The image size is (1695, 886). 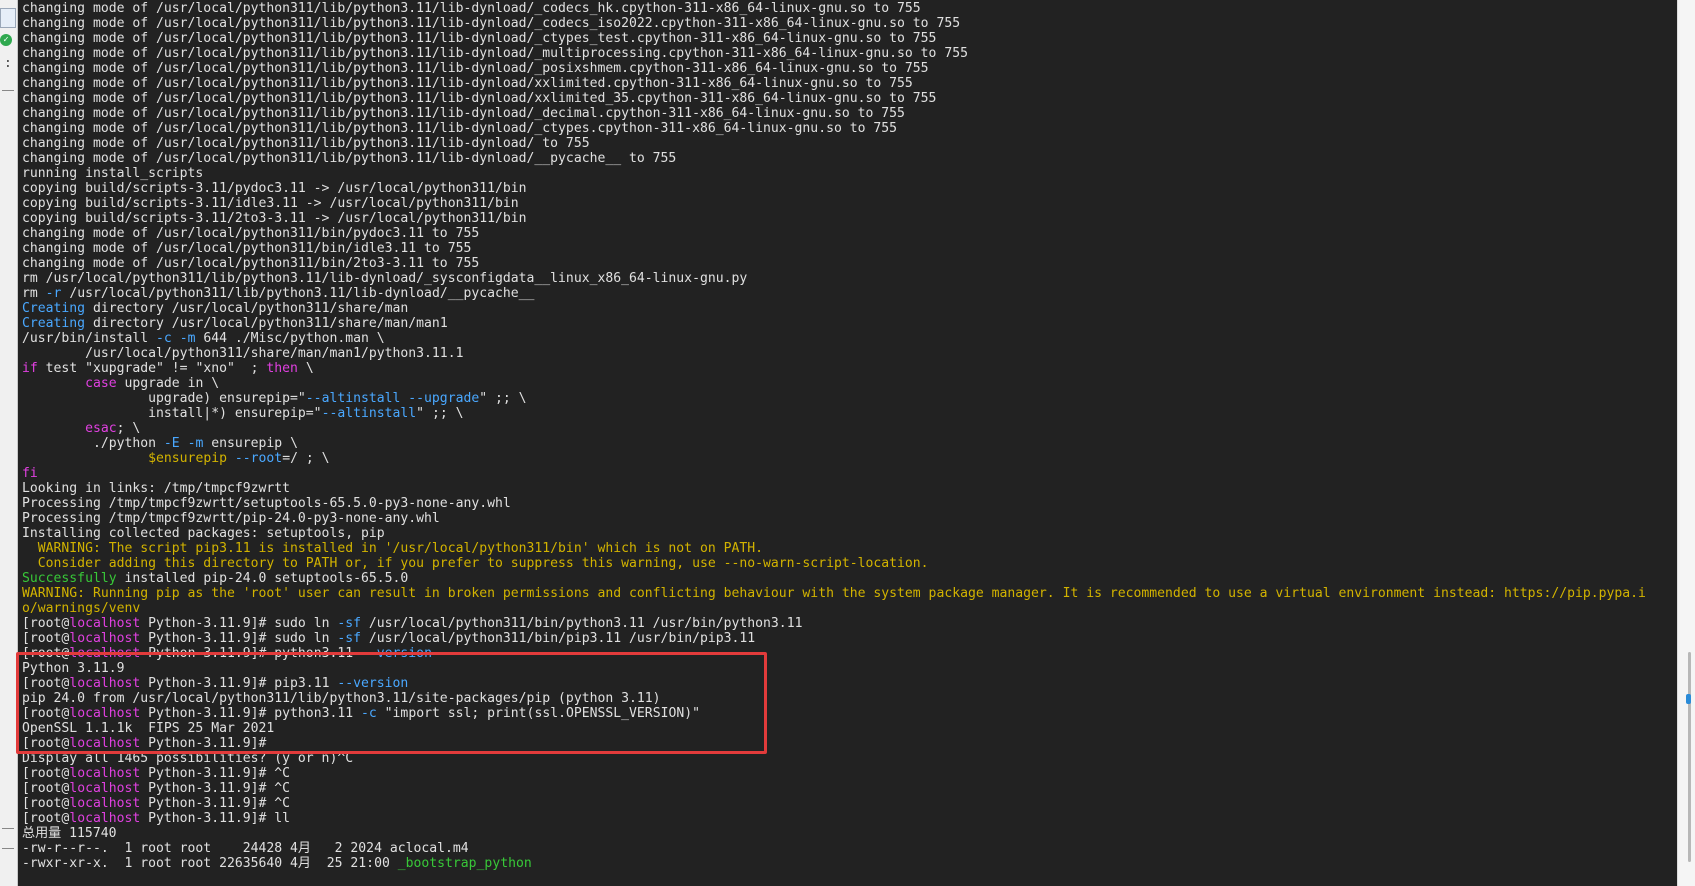 What do you see at coordinates (850, 428) in the screenshot?
I see `terminal-line: esac; \` at bounding box center [850, 428].